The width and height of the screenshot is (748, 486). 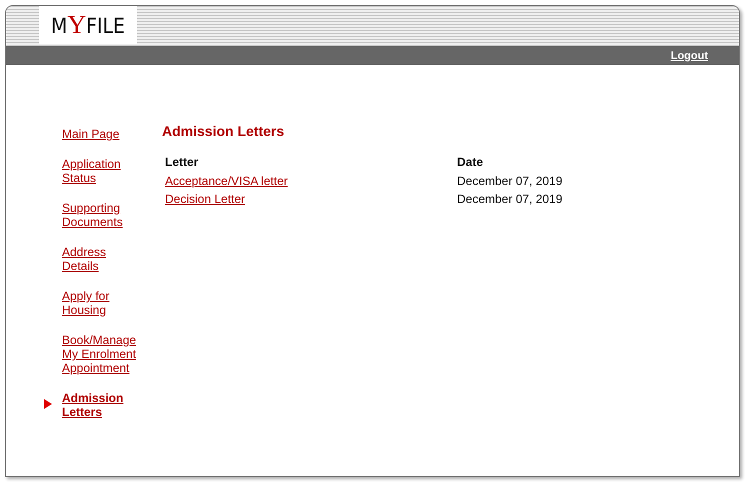 I want to click on nav-link: Admission Letters, so click(x=93, y=405).